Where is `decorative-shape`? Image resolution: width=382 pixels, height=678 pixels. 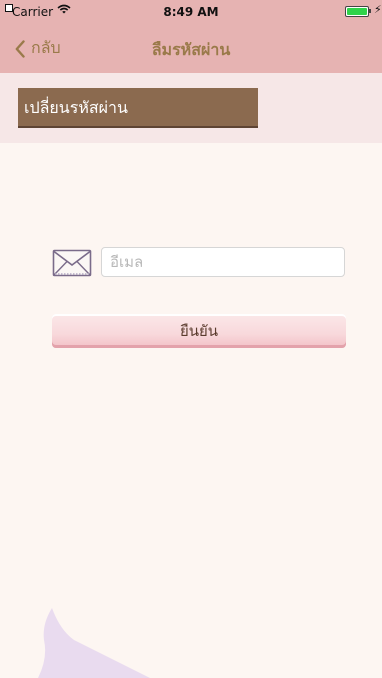
decorative-shape is located at coordinates (94, 643).